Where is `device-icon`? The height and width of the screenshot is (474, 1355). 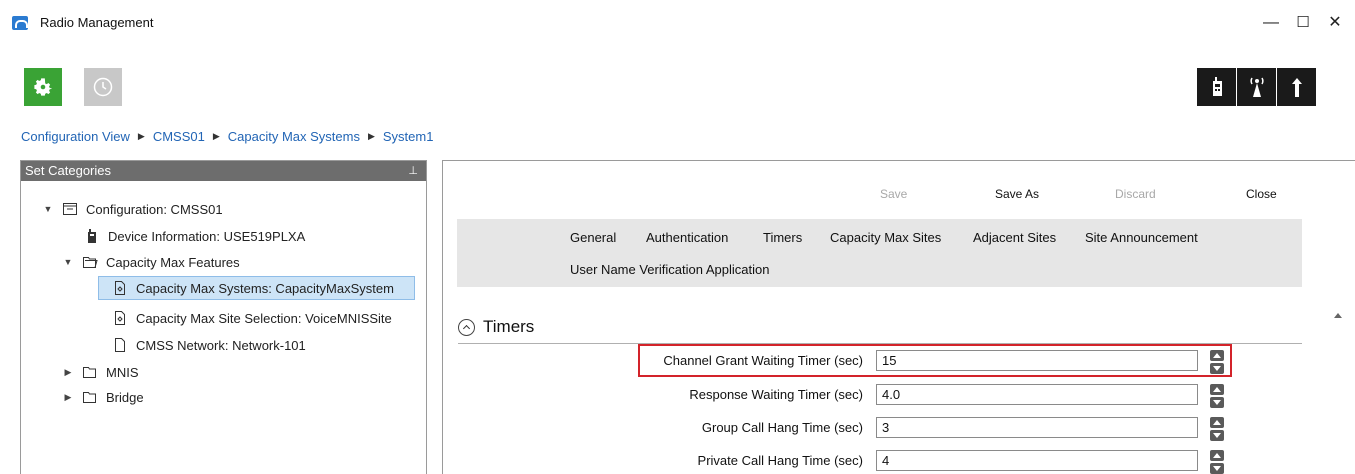
device-icon is located at coordinates (92, 236).